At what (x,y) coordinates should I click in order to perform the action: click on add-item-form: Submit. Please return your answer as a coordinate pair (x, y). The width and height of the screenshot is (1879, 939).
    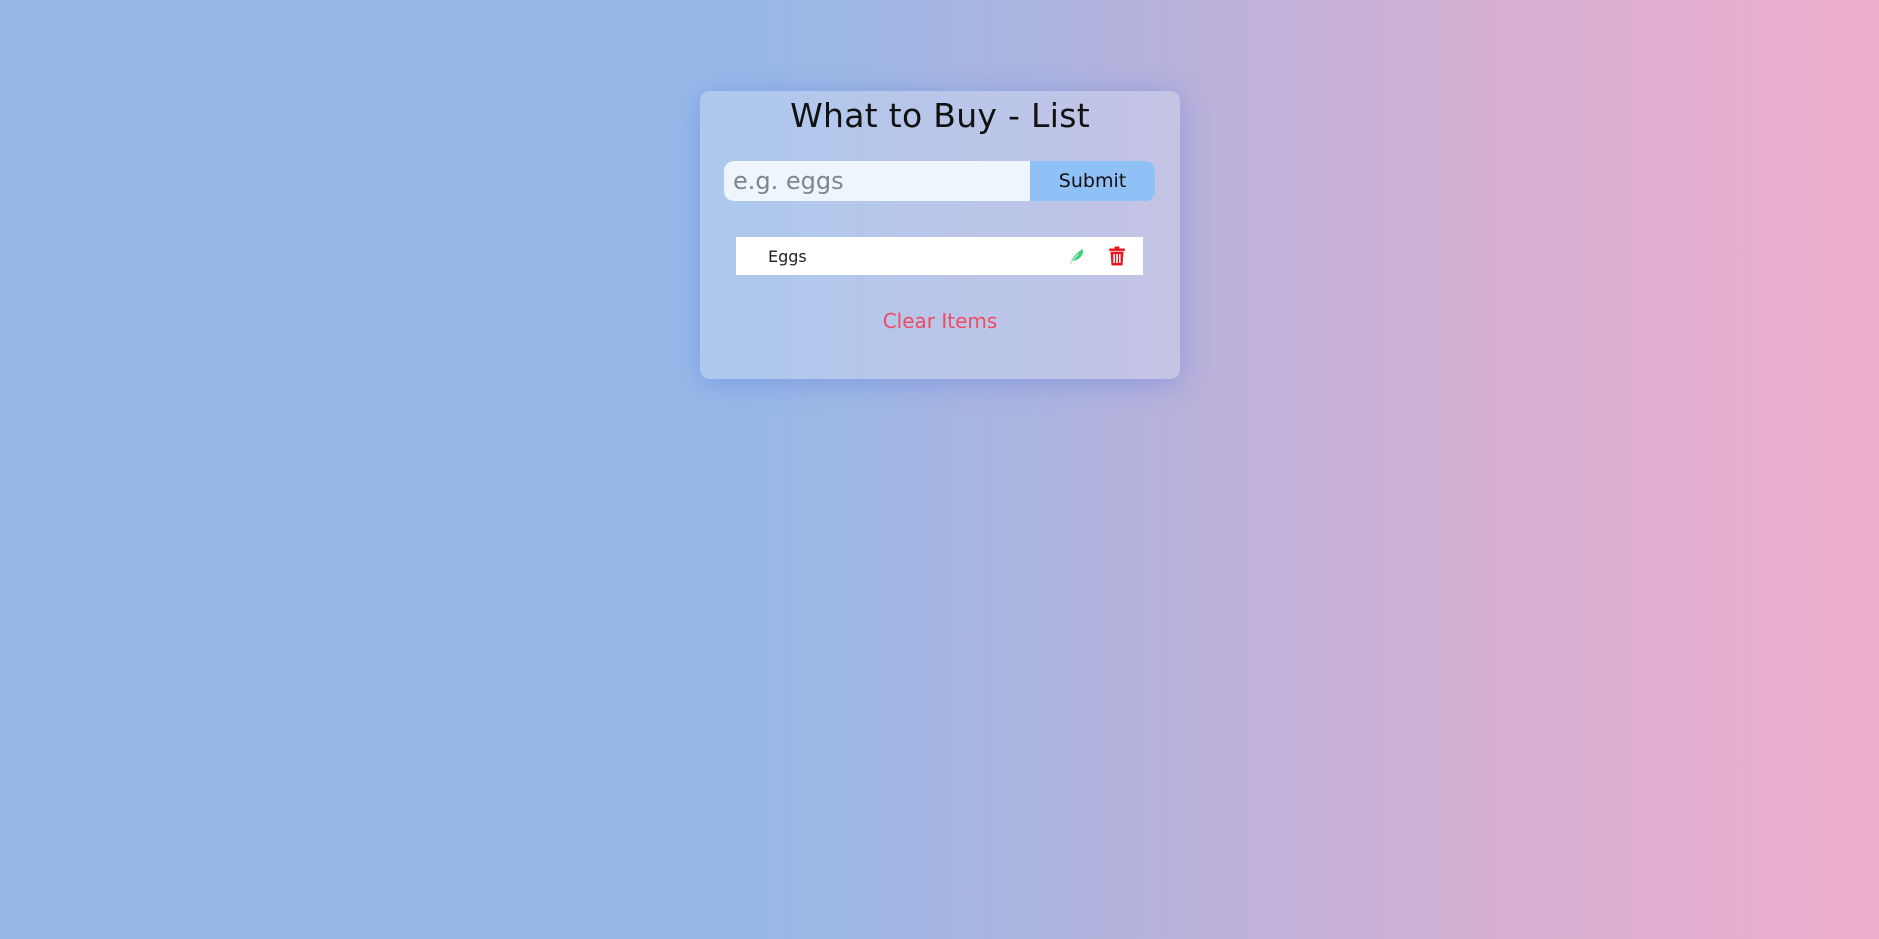
    Looking at the image, I should click on (939, 181).